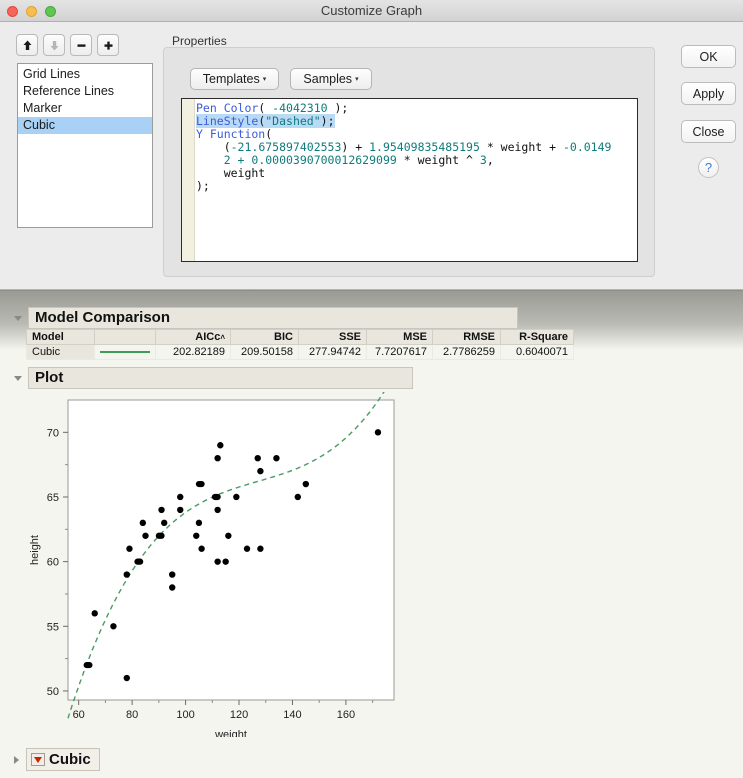  What do you see at coordinates (231, 173) in the screenshot?
I see `code-line: weight` at bounding box center [231, 173].